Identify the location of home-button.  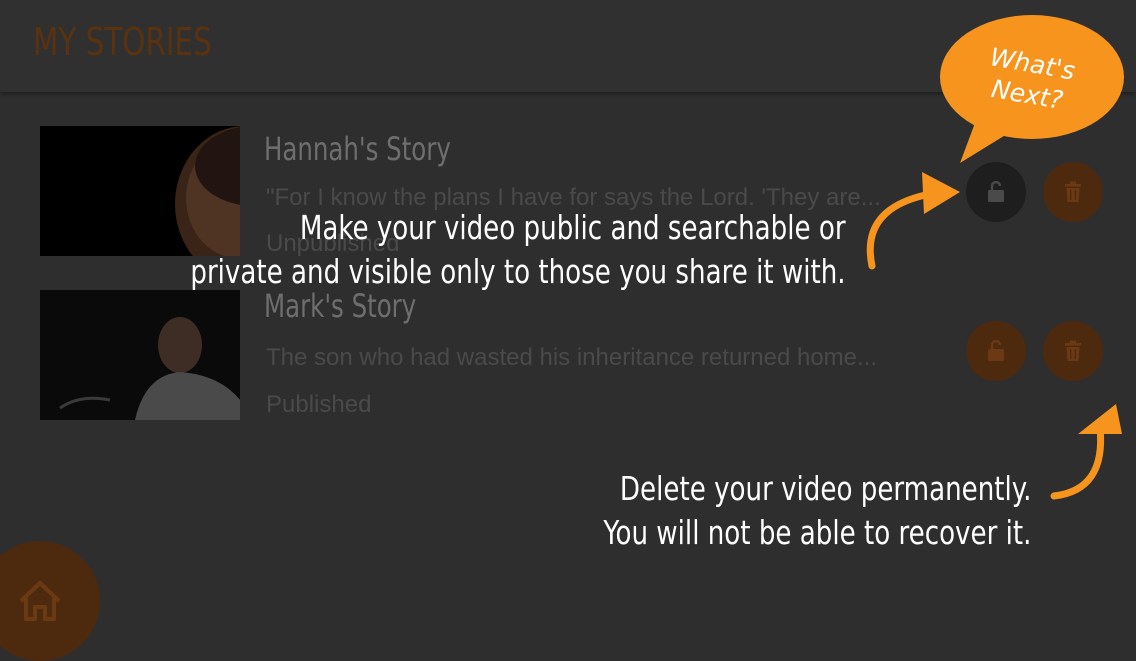
(50, 601).